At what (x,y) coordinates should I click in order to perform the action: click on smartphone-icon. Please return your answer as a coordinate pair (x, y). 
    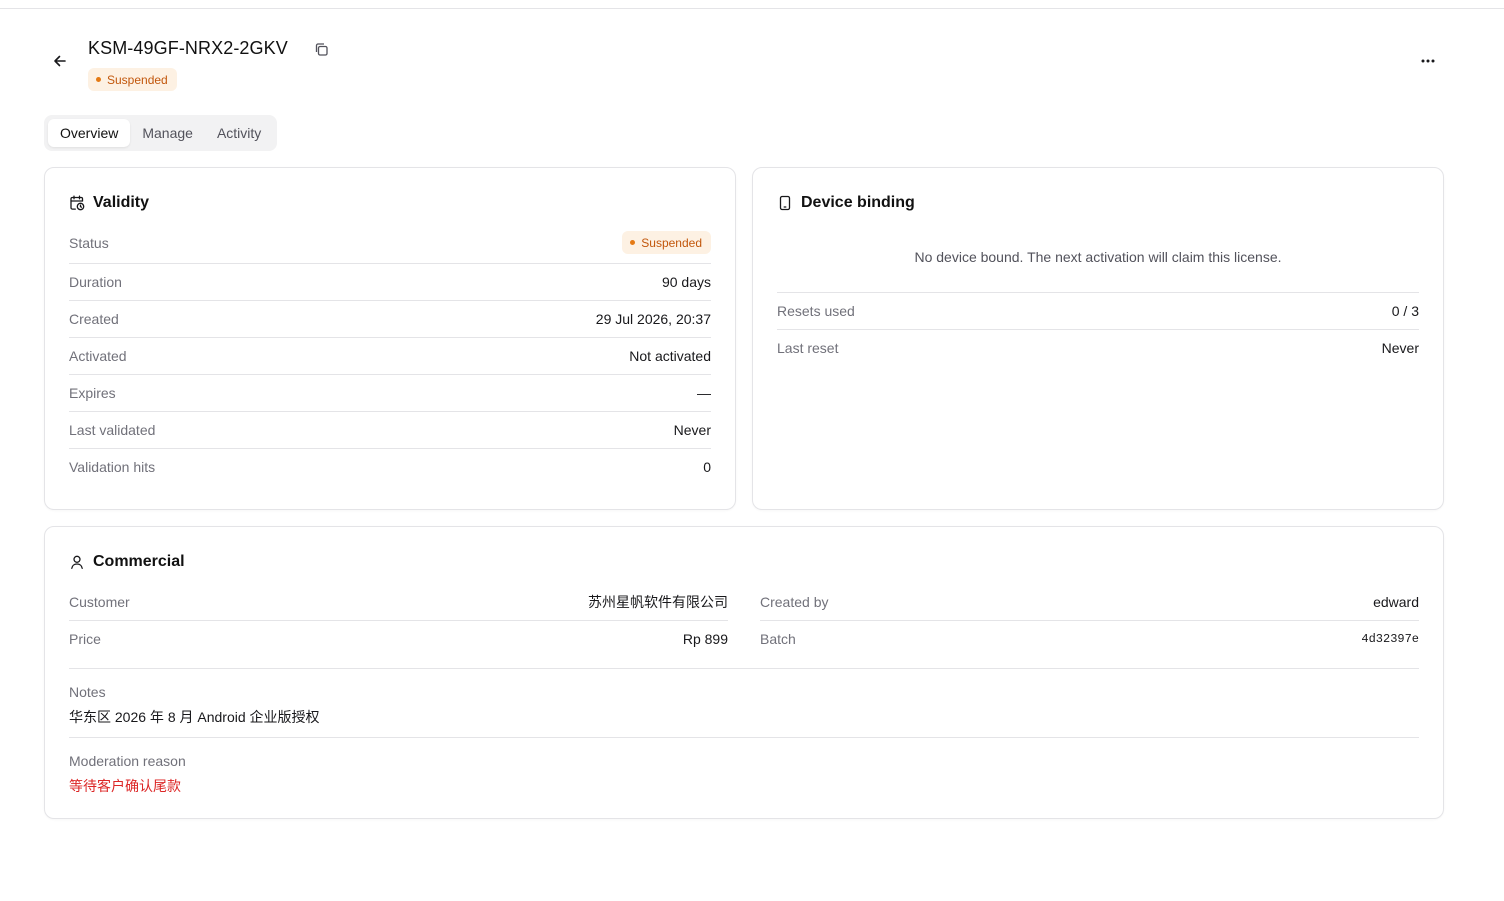
    Looking at the image, I should click on (785, 203).